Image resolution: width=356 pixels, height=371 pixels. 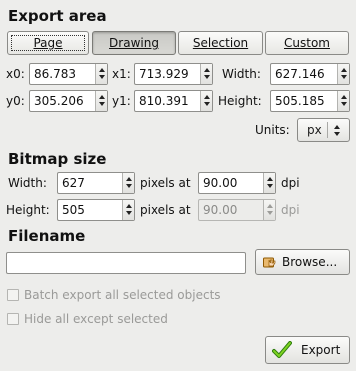 I want to click on units-label: Units:, so click(x=272, y=130).